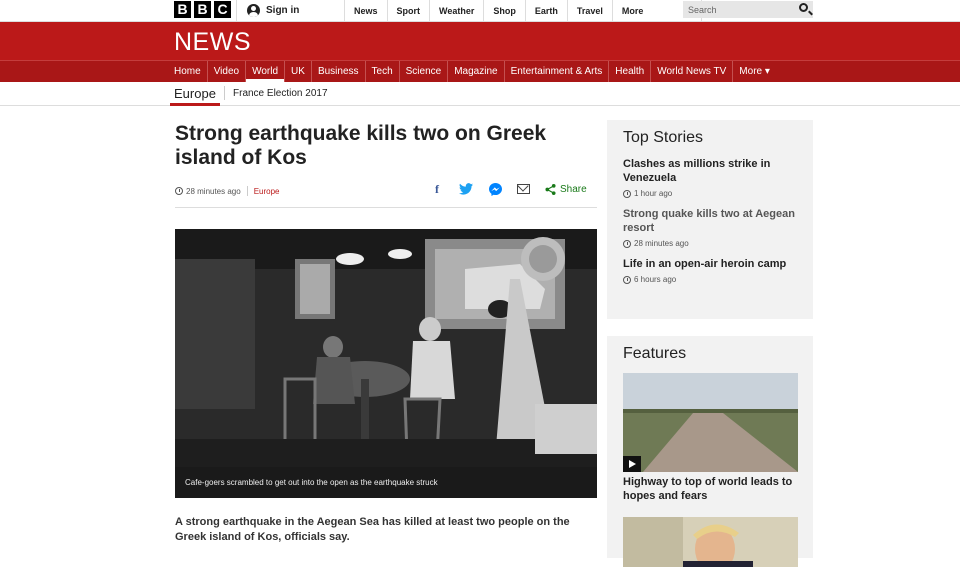 This screenshot has height=567, width=960. What do you see at coordinates (266, 71) in the screenshot?
I see `nav-world: World` at bounding box center [266, 71].